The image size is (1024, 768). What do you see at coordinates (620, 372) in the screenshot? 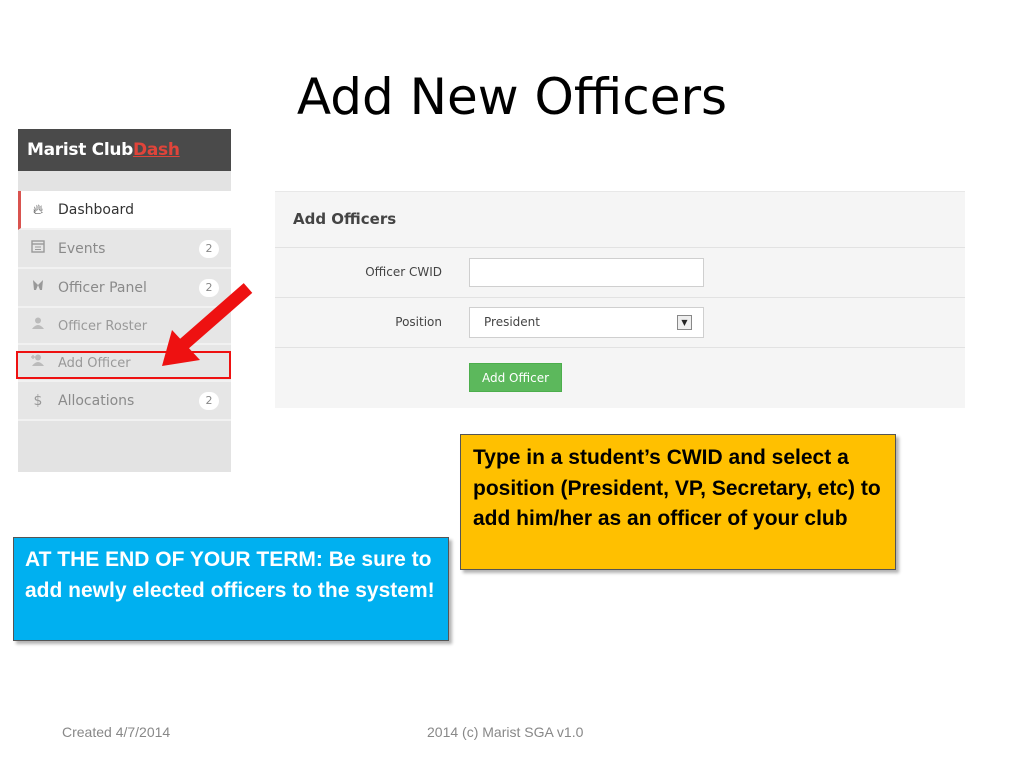
I see `submit-row: Add Officer` at bounding box center [620, 372].